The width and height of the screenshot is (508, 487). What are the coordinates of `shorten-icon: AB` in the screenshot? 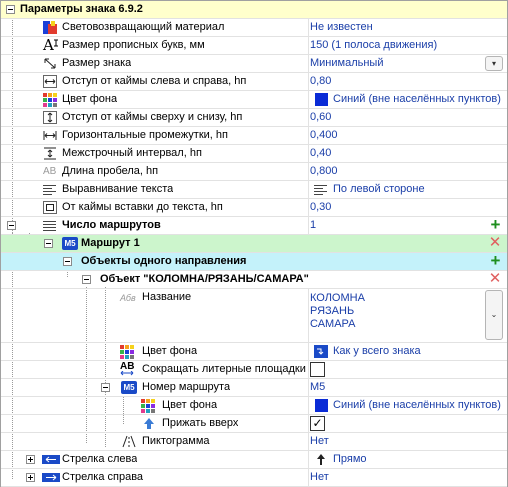 It's located at (127, 368).